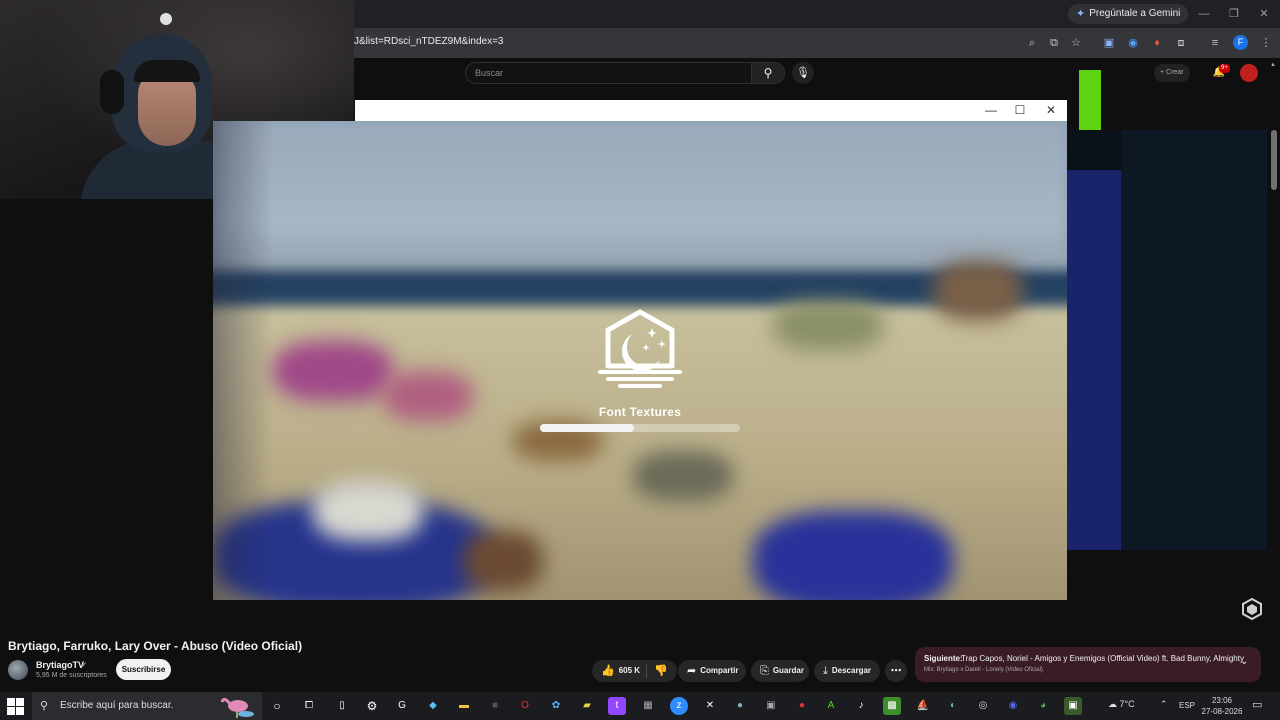 The image size is (1280, 720). I want to click on left-shade, so click(243, 360).